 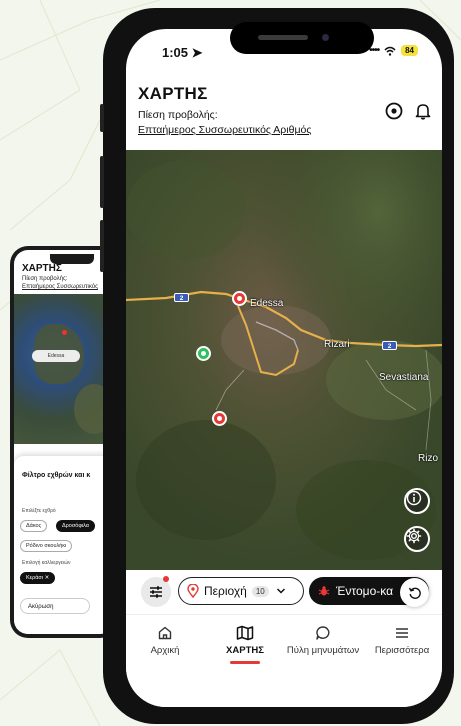 What do you see at coordinates (219, 418) in the screenshot?
I see `trap-pin-red-south` at bounding box center [219, 418].